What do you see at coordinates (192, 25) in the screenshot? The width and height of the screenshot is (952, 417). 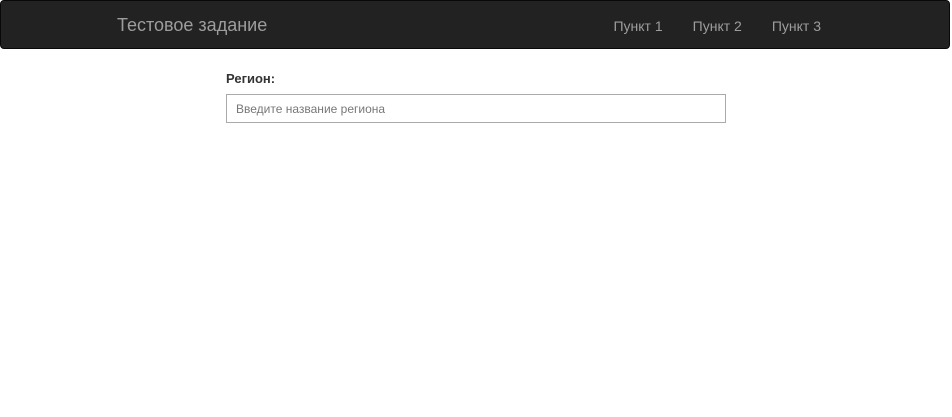 I see `brand-link: Тестовое задание` at bounding box center [192, 25].